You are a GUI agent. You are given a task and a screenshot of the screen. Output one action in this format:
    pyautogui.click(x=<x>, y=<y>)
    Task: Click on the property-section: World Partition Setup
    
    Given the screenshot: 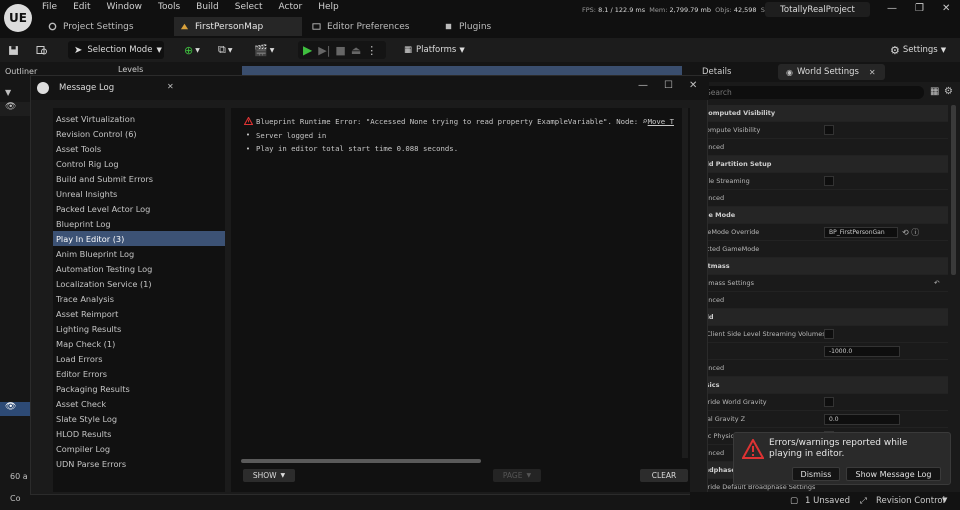 What is the action you would take?
    pyautogui.click(x=819, y=164)
    